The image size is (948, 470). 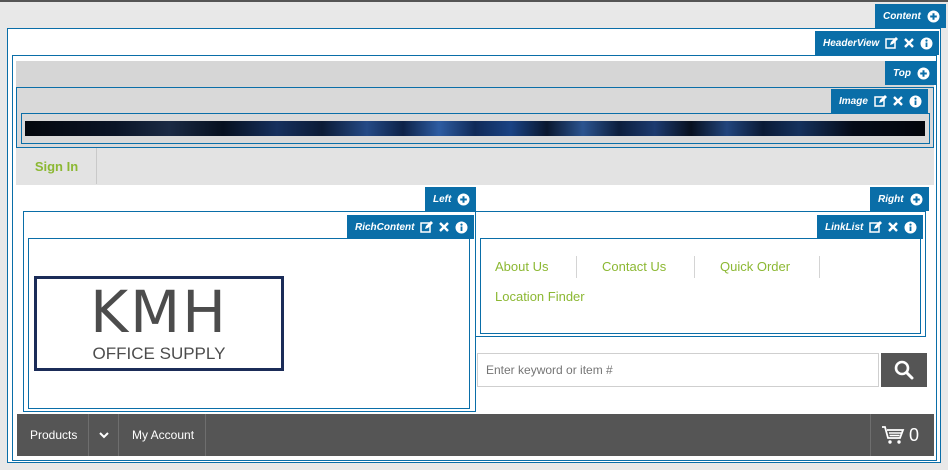 I want to click on link-contact-us: Contact Us, so click(x=634, y=266).